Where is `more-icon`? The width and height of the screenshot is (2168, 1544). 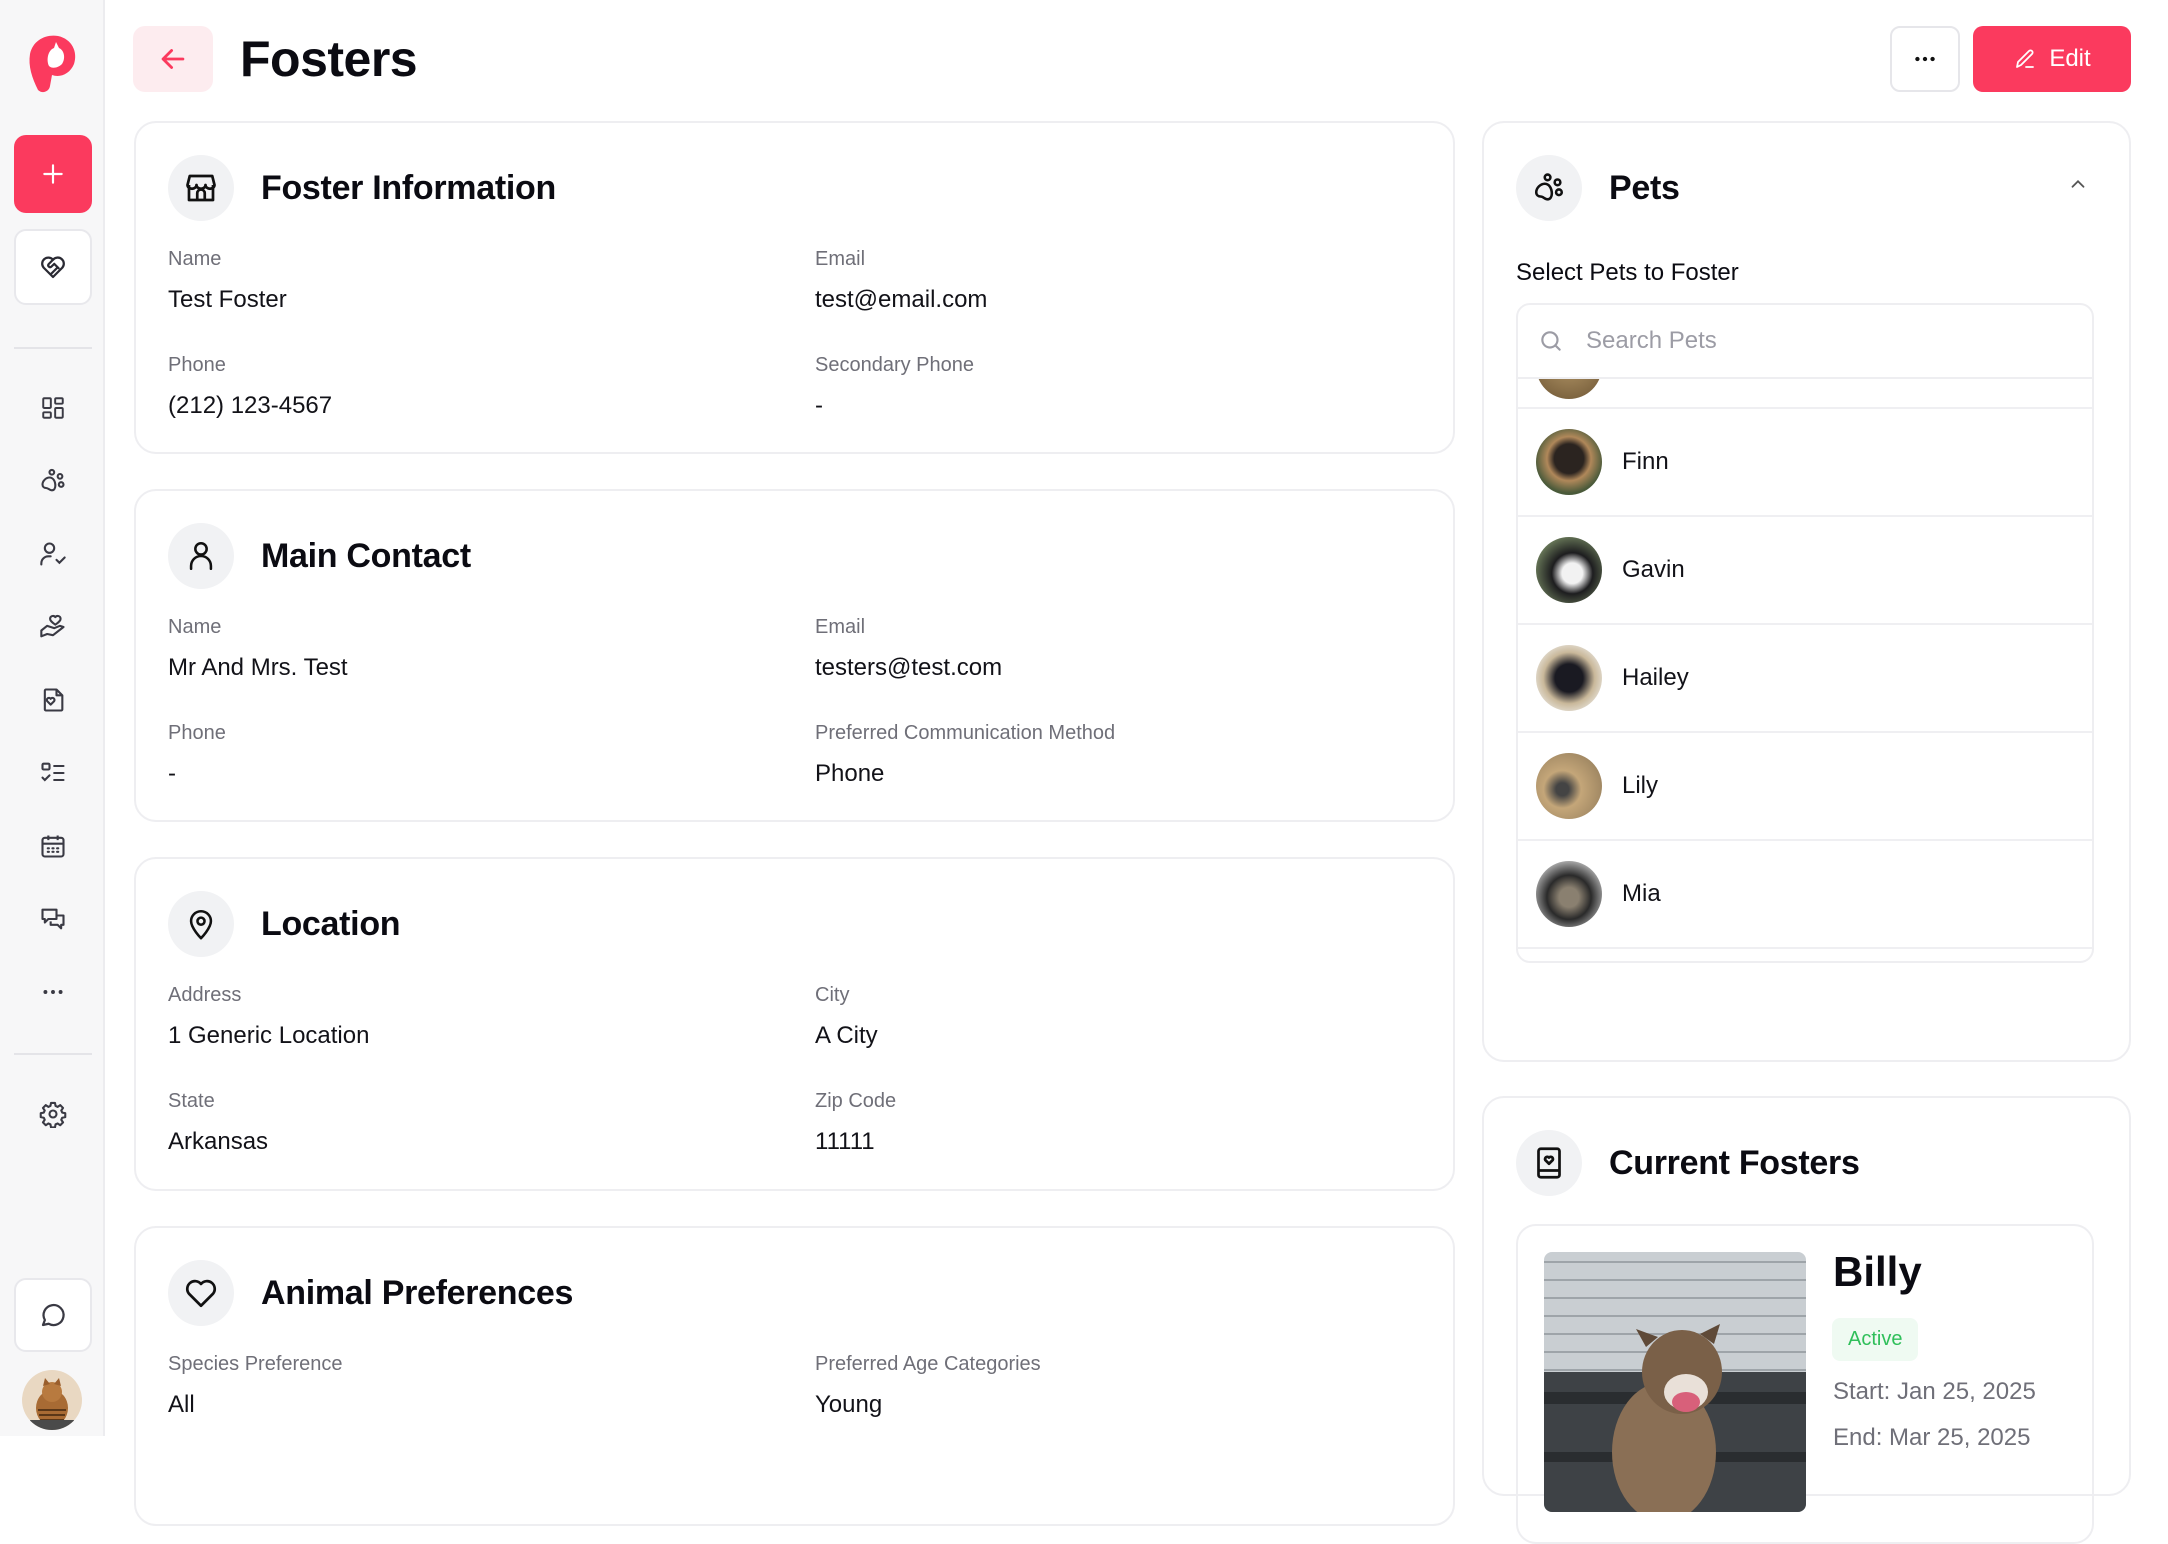 more-icon is located at coordinates (53, 992).